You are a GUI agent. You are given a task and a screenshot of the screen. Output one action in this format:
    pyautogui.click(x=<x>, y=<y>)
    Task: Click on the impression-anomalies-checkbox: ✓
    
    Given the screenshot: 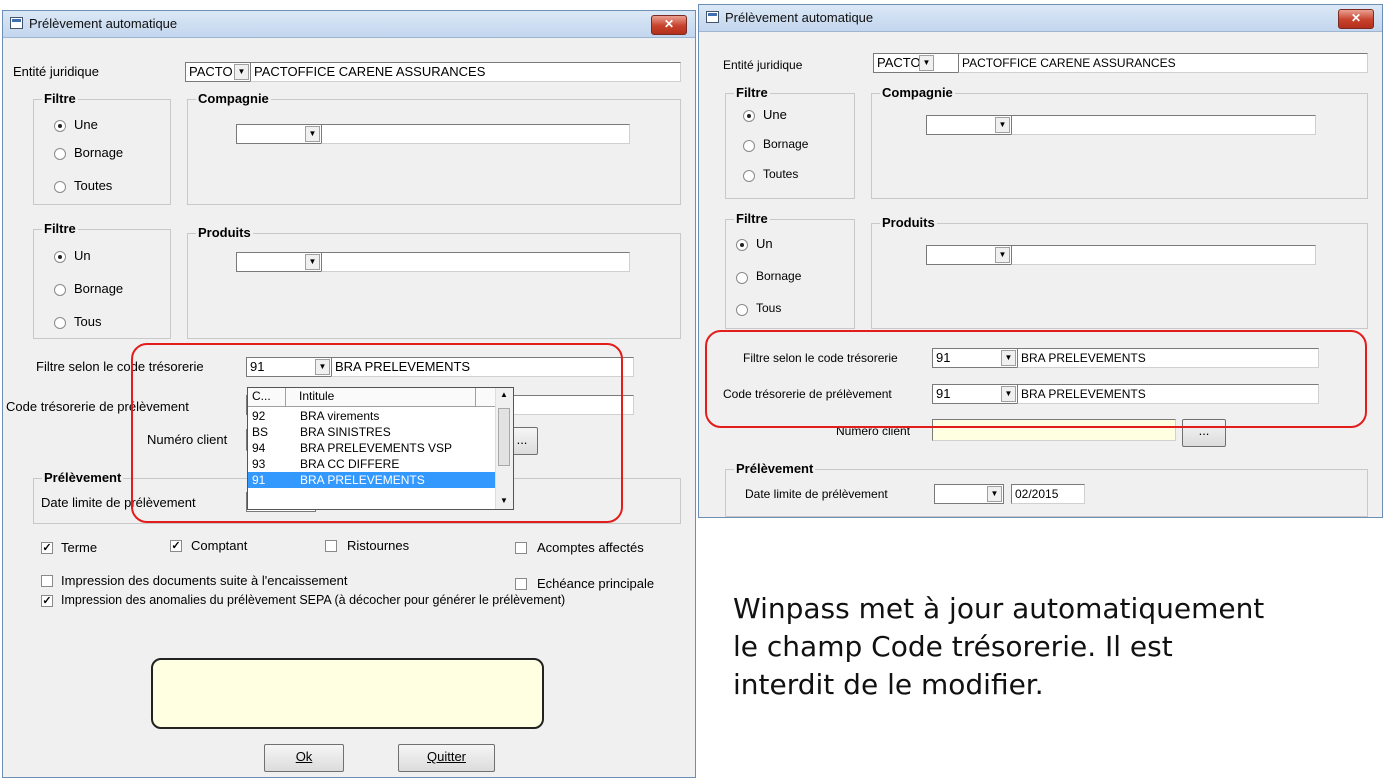 What is the action you would take?
    pyautogui.click(x=47, y=601)
    